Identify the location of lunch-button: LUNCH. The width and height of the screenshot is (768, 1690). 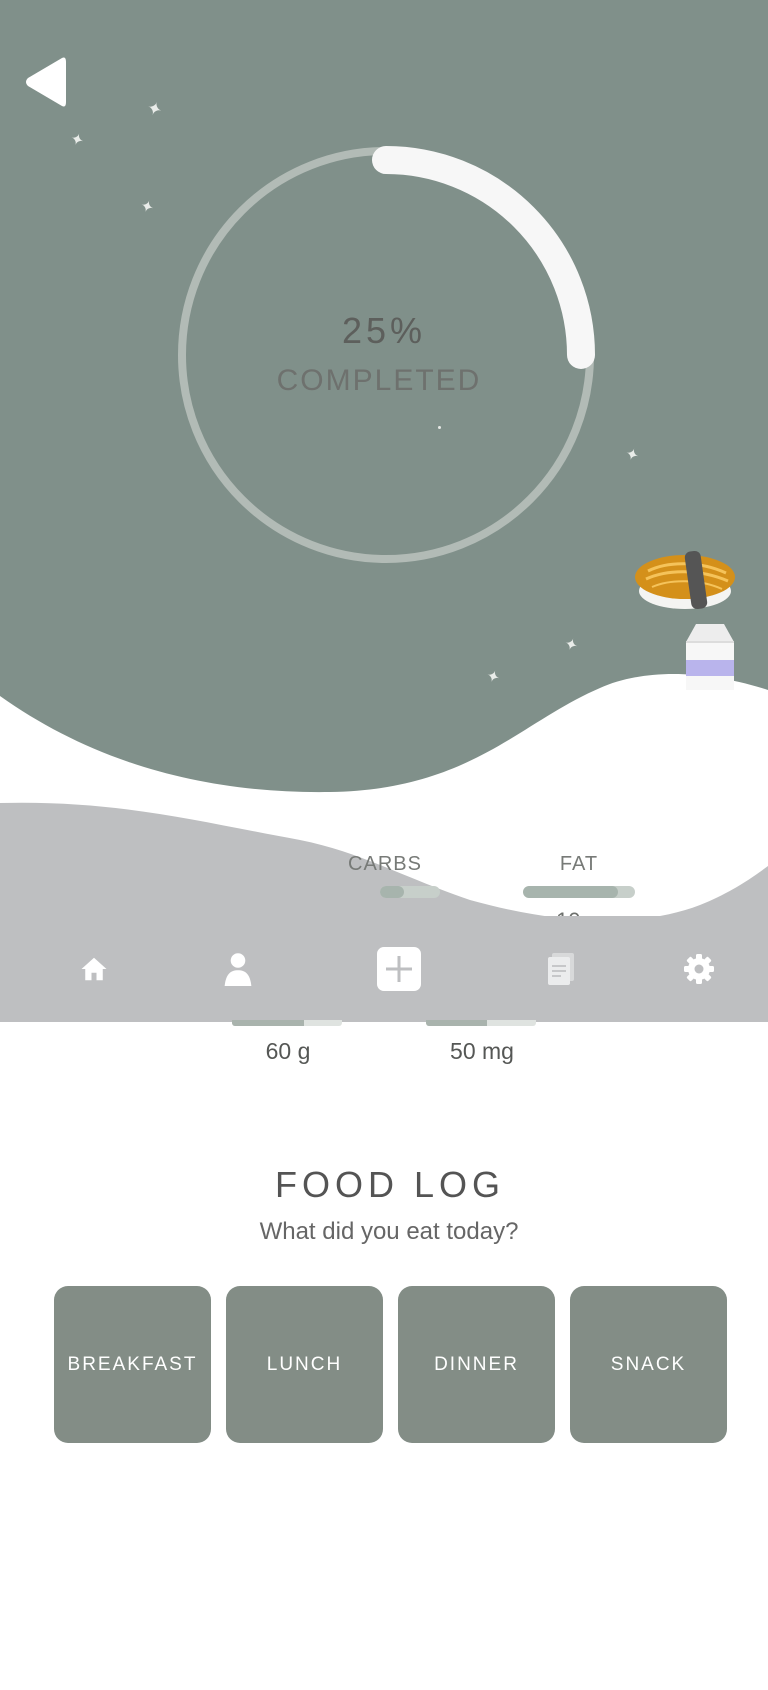
(304, 1364).